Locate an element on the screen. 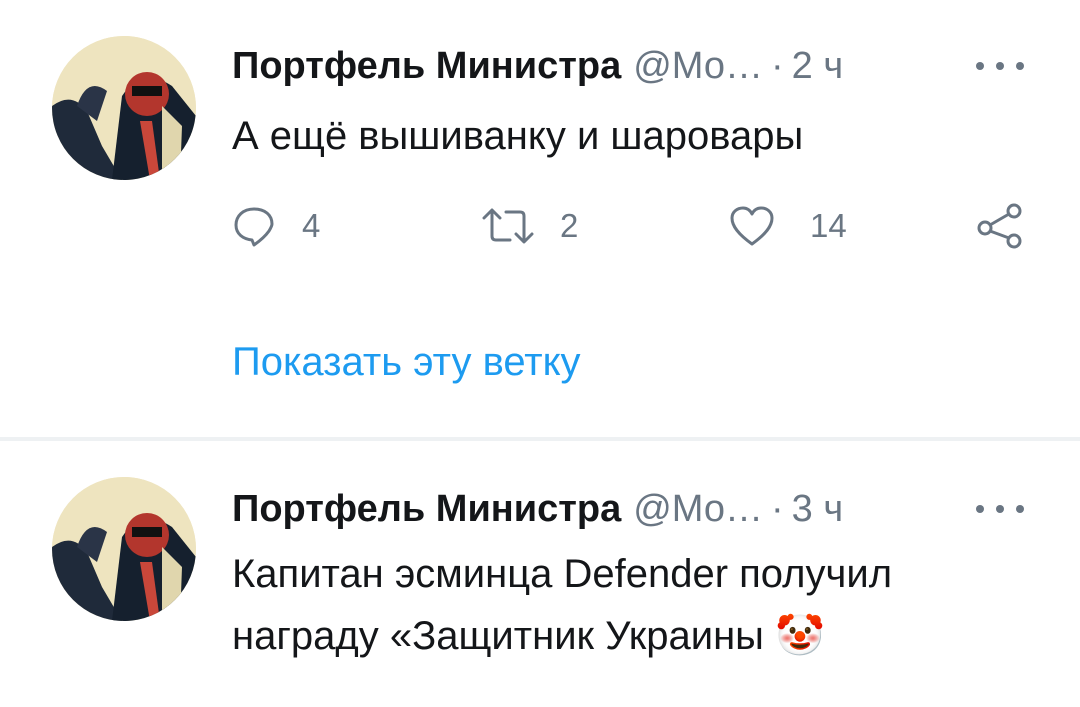 The width and height of the screenshot is (1080, 707). tweet-header: Портфель Министра @Мо… · 3 ч is located at coordinates (537, 509).